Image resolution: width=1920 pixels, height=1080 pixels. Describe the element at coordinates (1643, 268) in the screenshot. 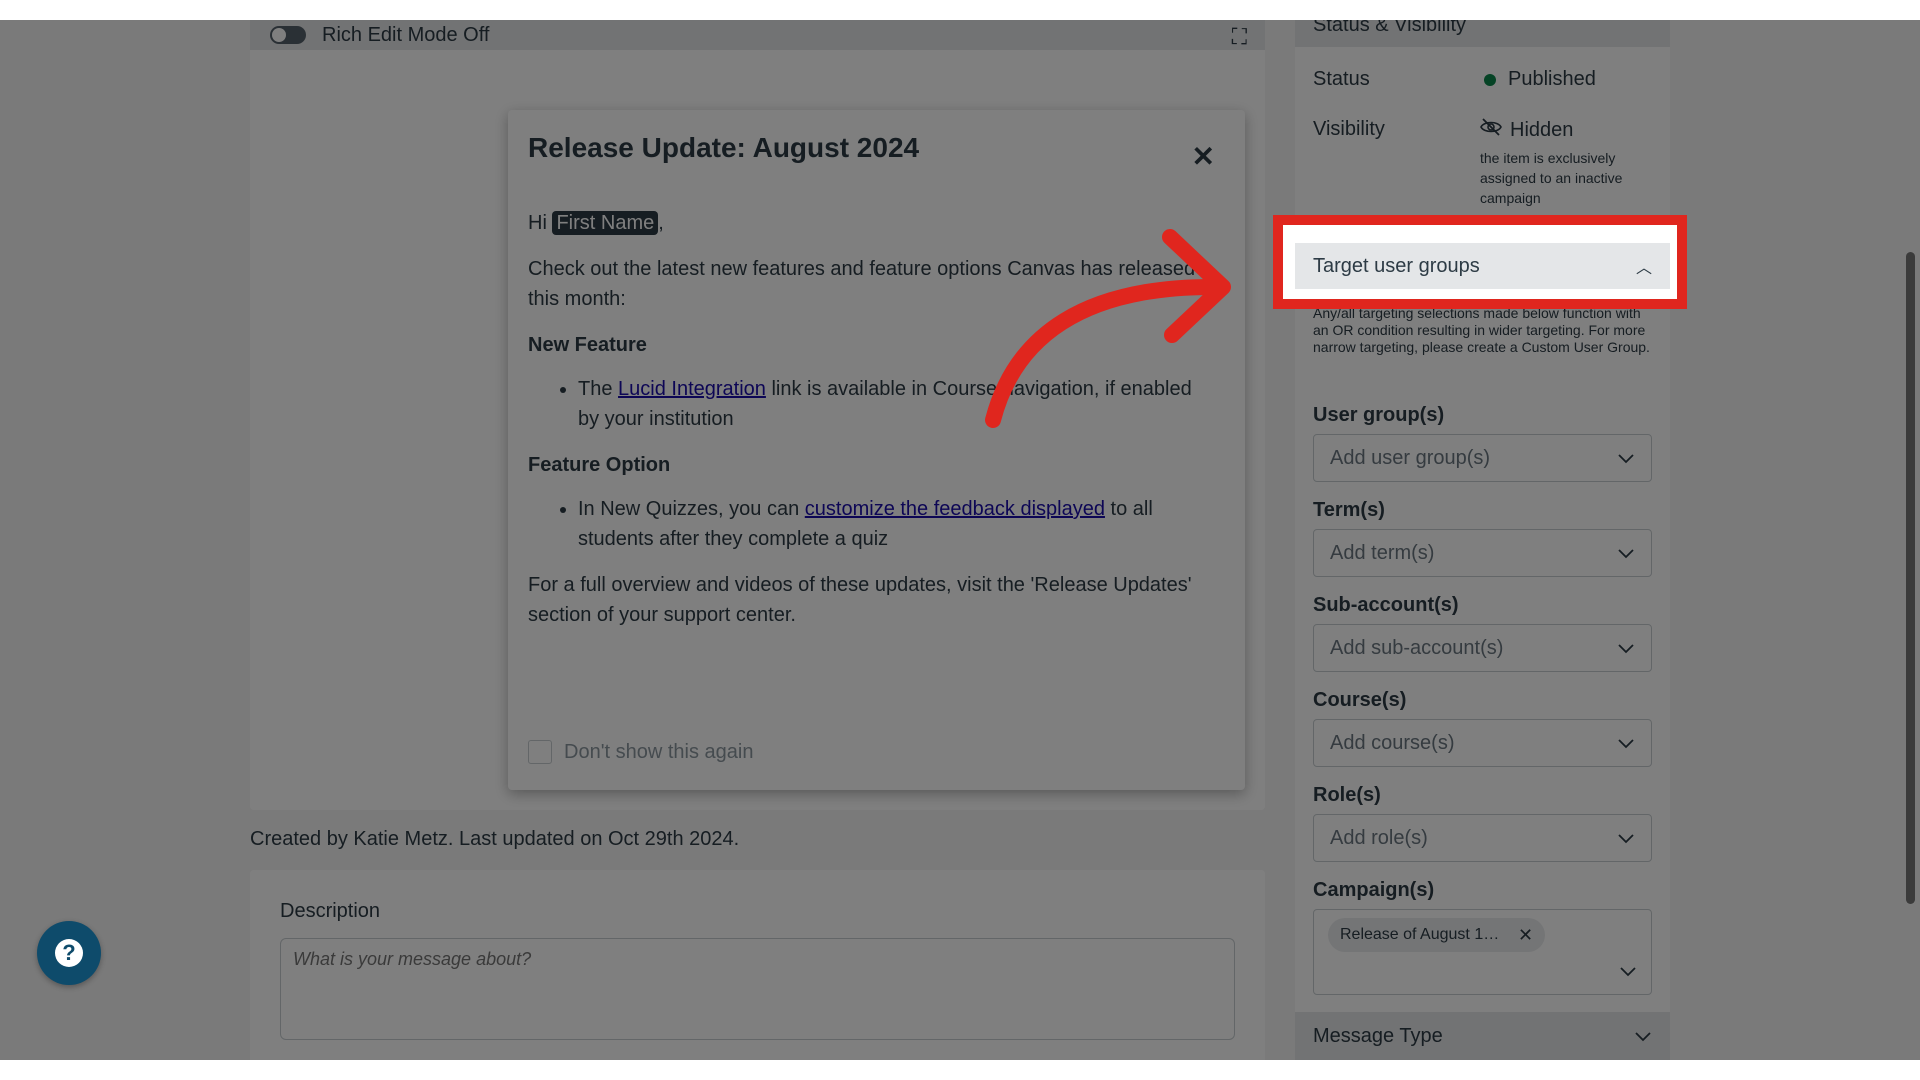

I see `chevron-up-icon: ︿` at that location.